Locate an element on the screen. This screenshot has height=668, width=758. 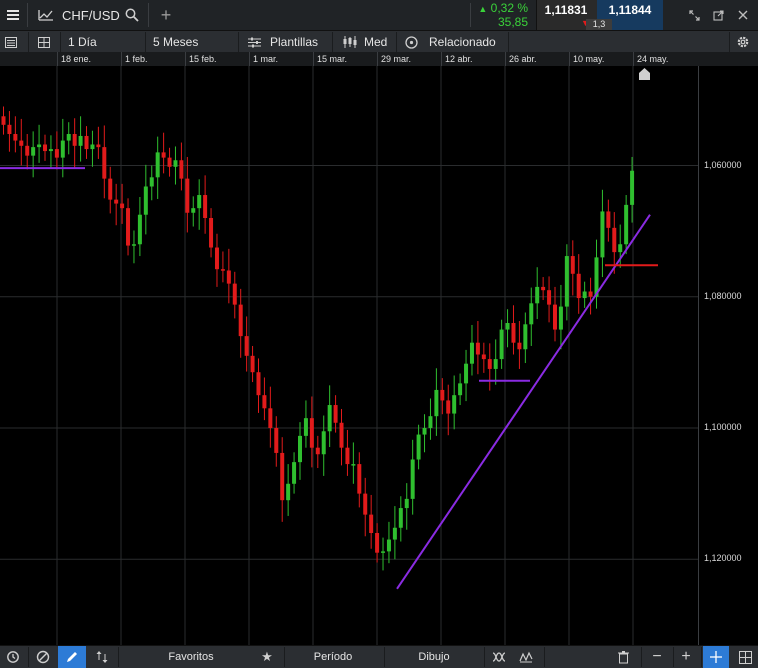
price-tick-label: 1,060000 is located at coordinates (723, 164).